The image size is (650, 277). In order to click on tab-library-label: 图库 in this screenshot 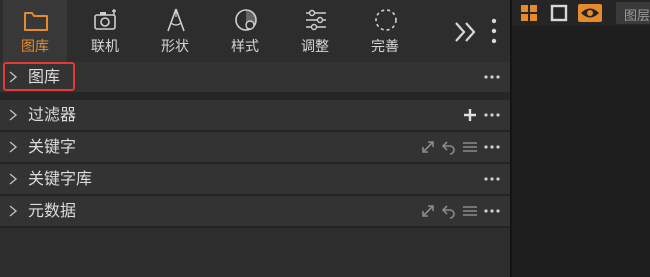, I will do `click(35, 47)`.